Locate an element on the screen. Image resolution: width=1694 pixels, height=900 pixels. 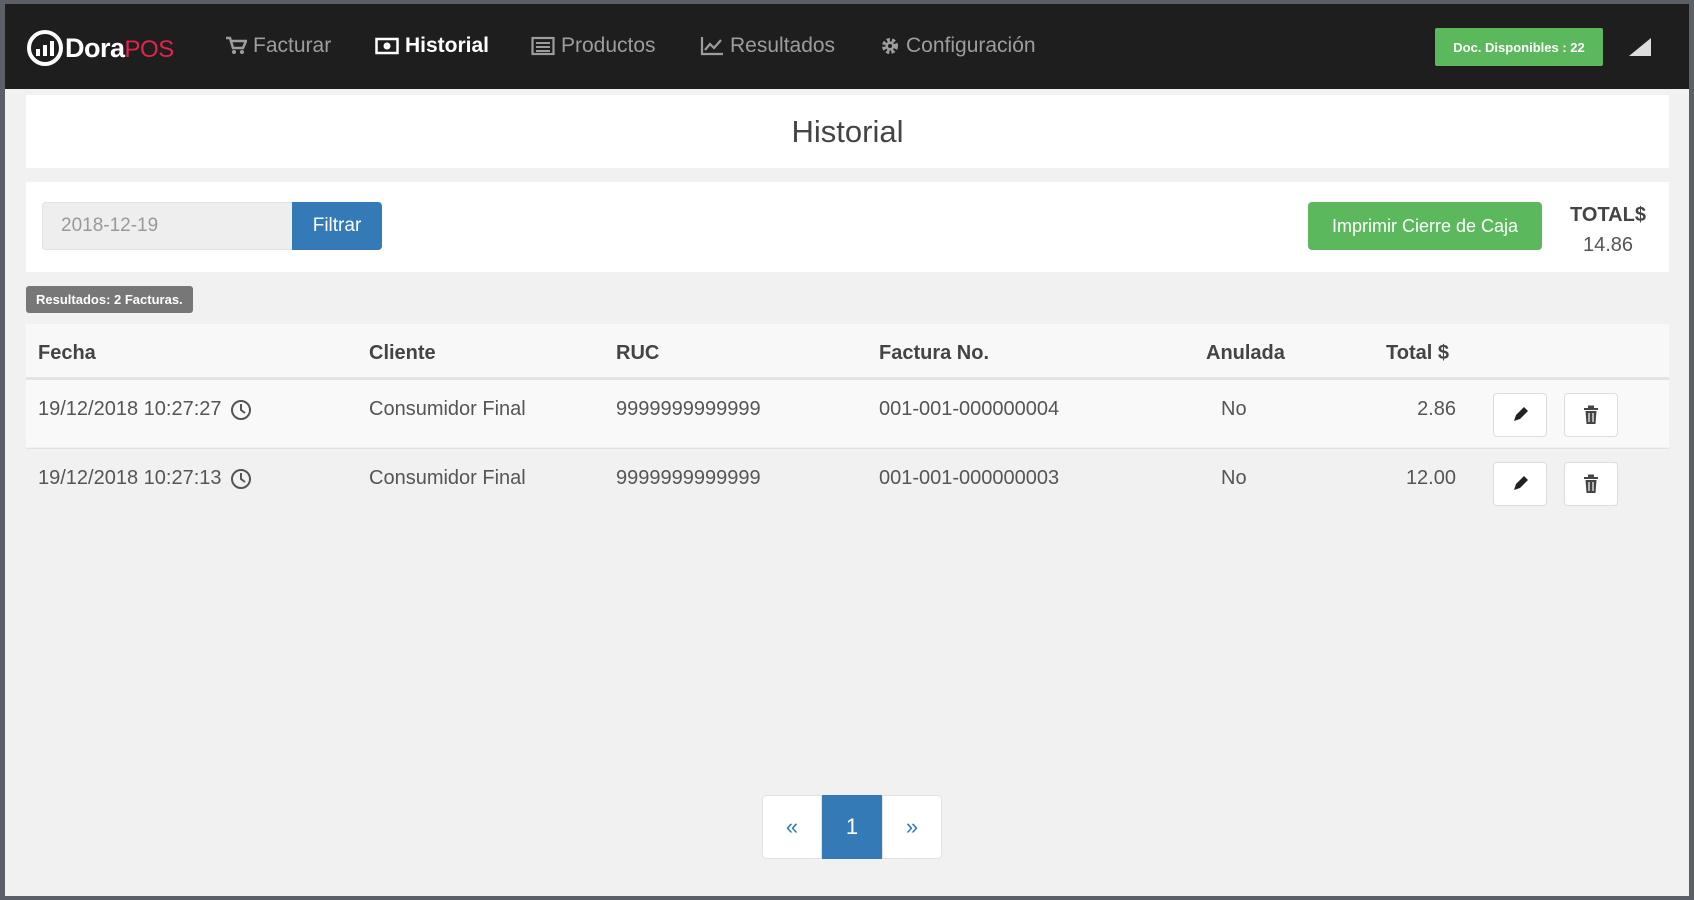
nav-resultados: Resultados is located at coordinates (767, 46).